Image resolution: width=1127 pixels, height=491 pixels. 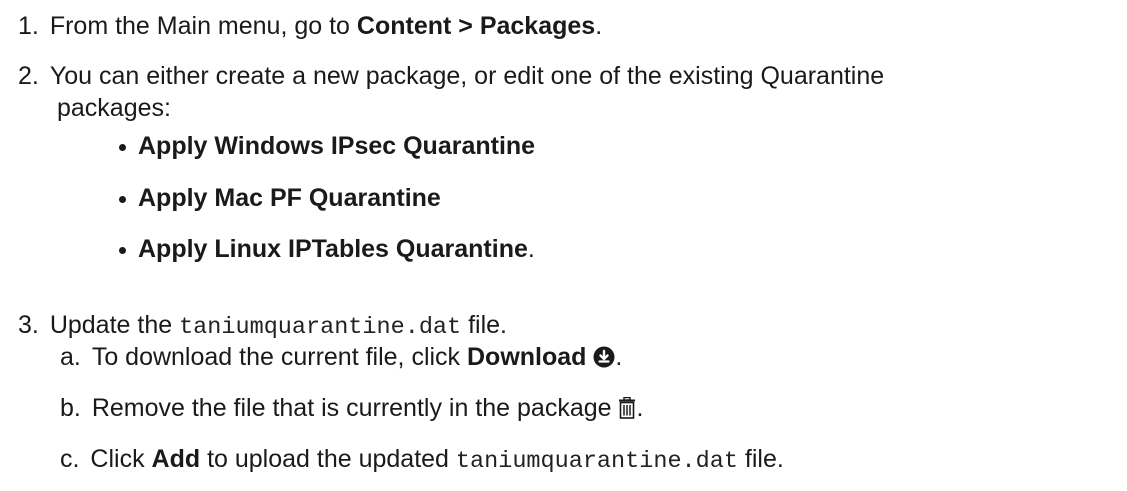 I want to click on download-circle-icon, so click(x=604, y=360).